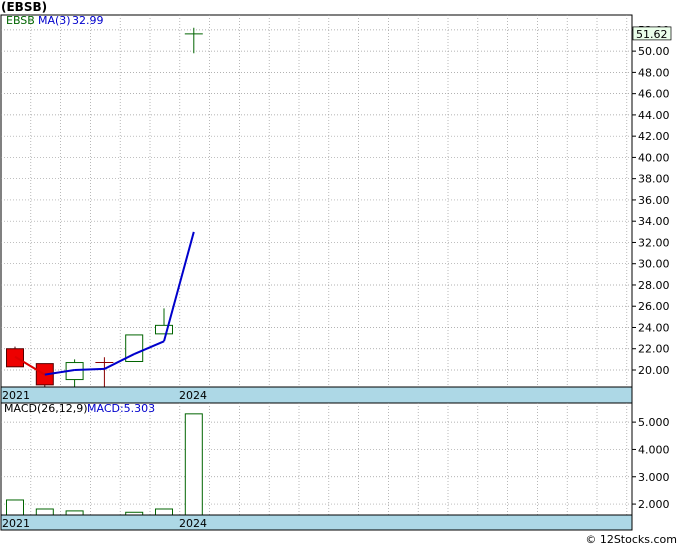 This screenshot has height=546, width=680. What do you see at coordinates (654, 115) in the screenshot?
I see `y-tick-label: 44.00` at bounding box center [654, 115].